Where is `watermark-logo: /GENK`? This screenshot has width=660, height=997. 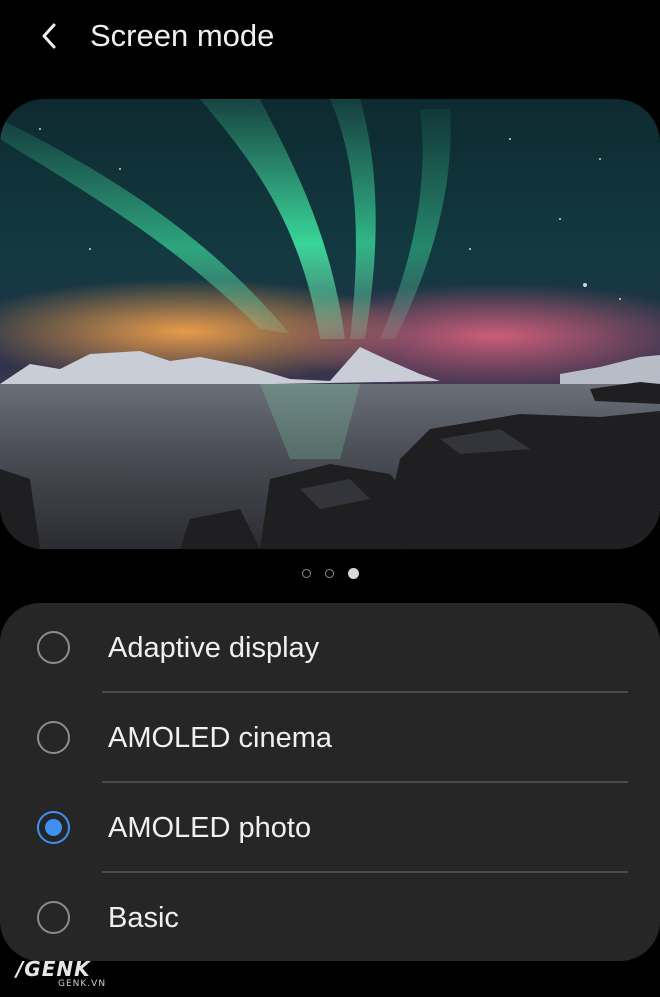
watermark-logo: /GENK is located at coordinates (53, 969).